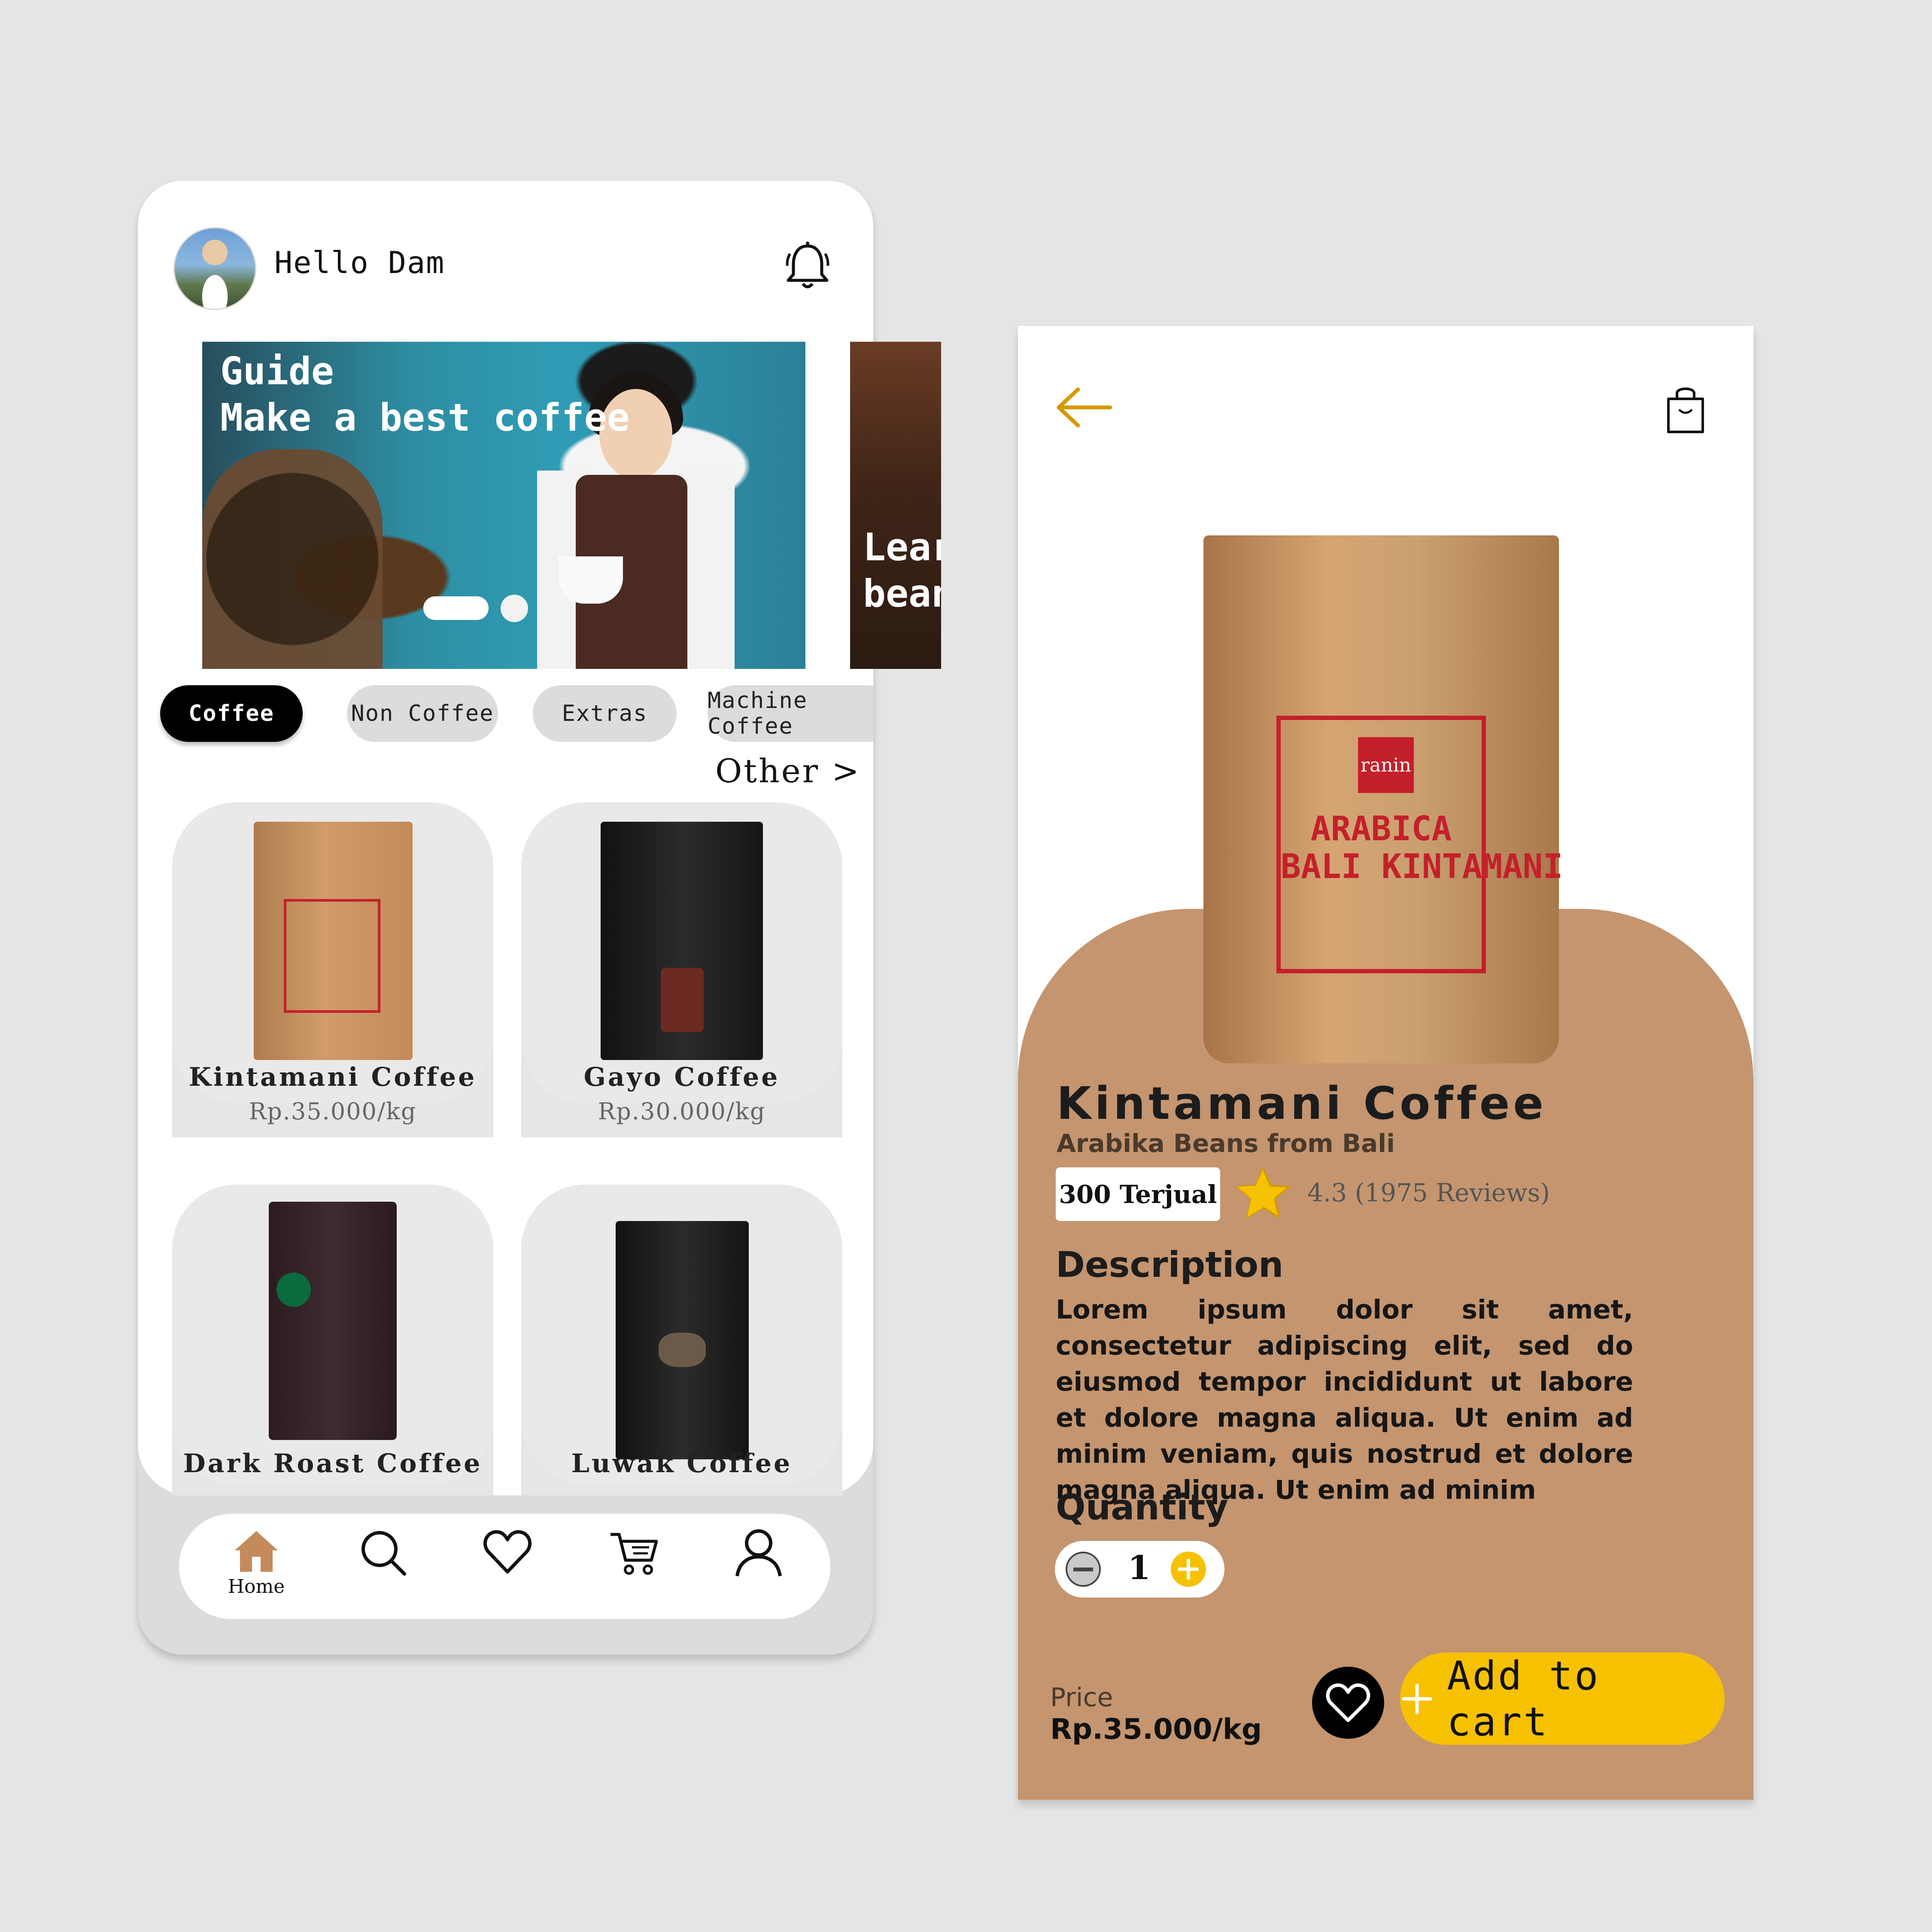 The width and height of the screenshot is (1932, 1932). I want to click on home-icon, so click(257, 1551).